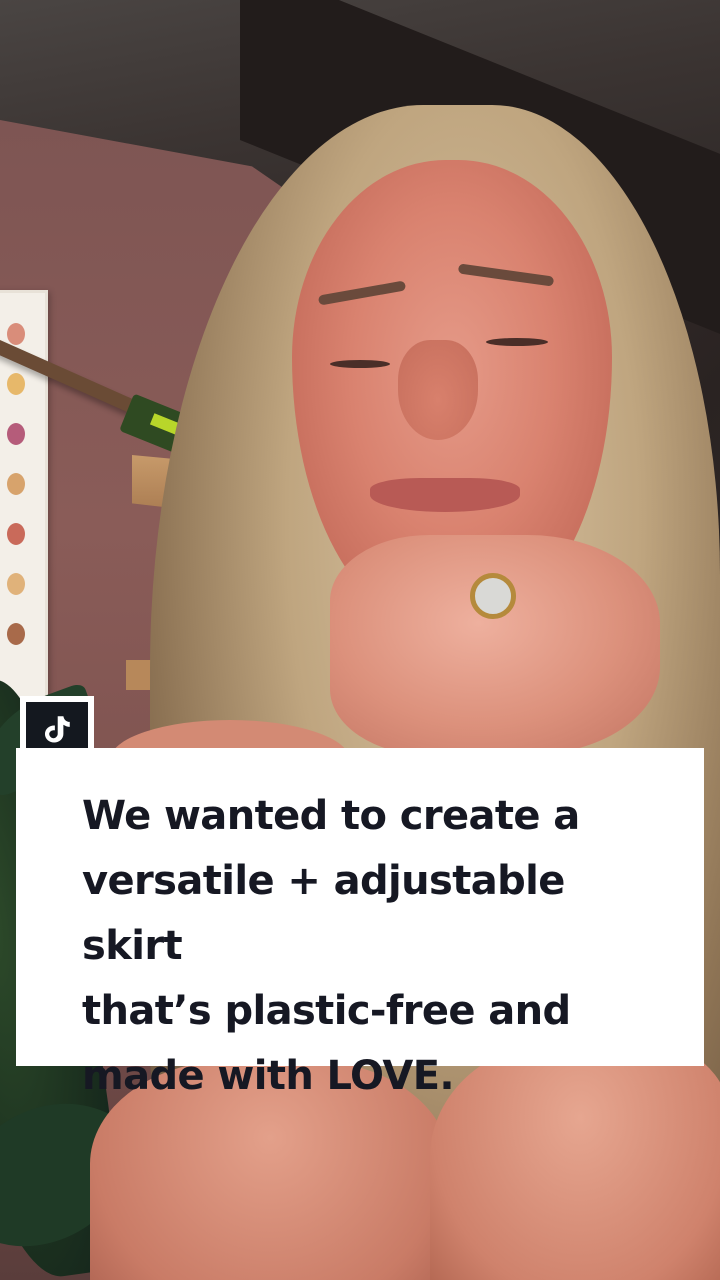 The image size is (720, 1280). I want to click on ring, so click(493, 596).